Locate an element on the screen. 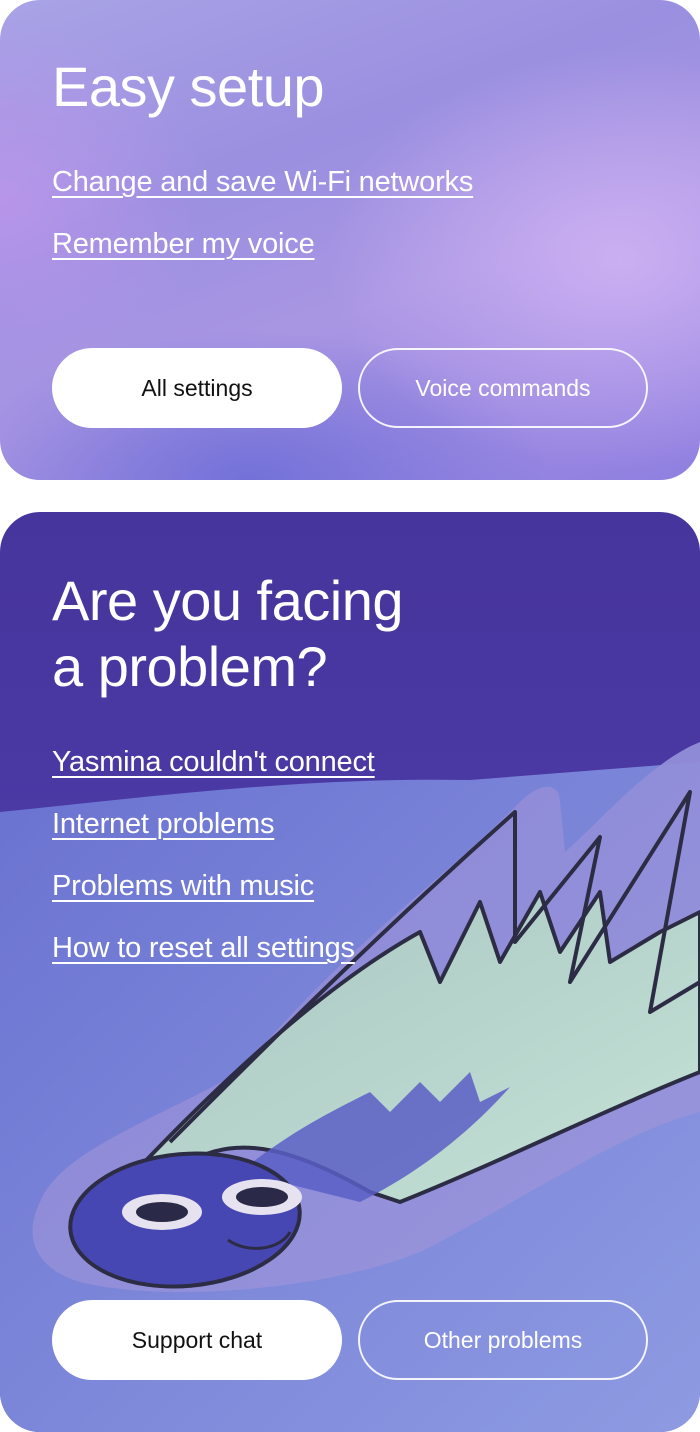 The image size is (700, 1432). other-problems-button: Other problems is located at coordinates (503, 1340).